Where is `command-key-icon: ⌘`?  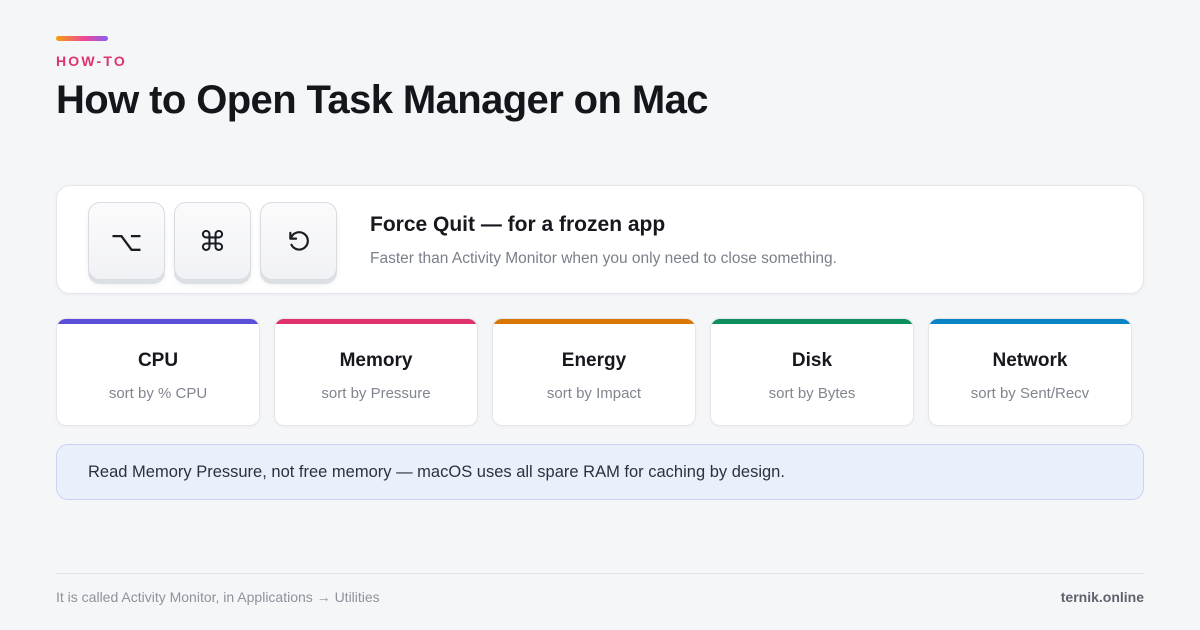
command-key-icon: ⌘ is located at coordinates (212, 241).